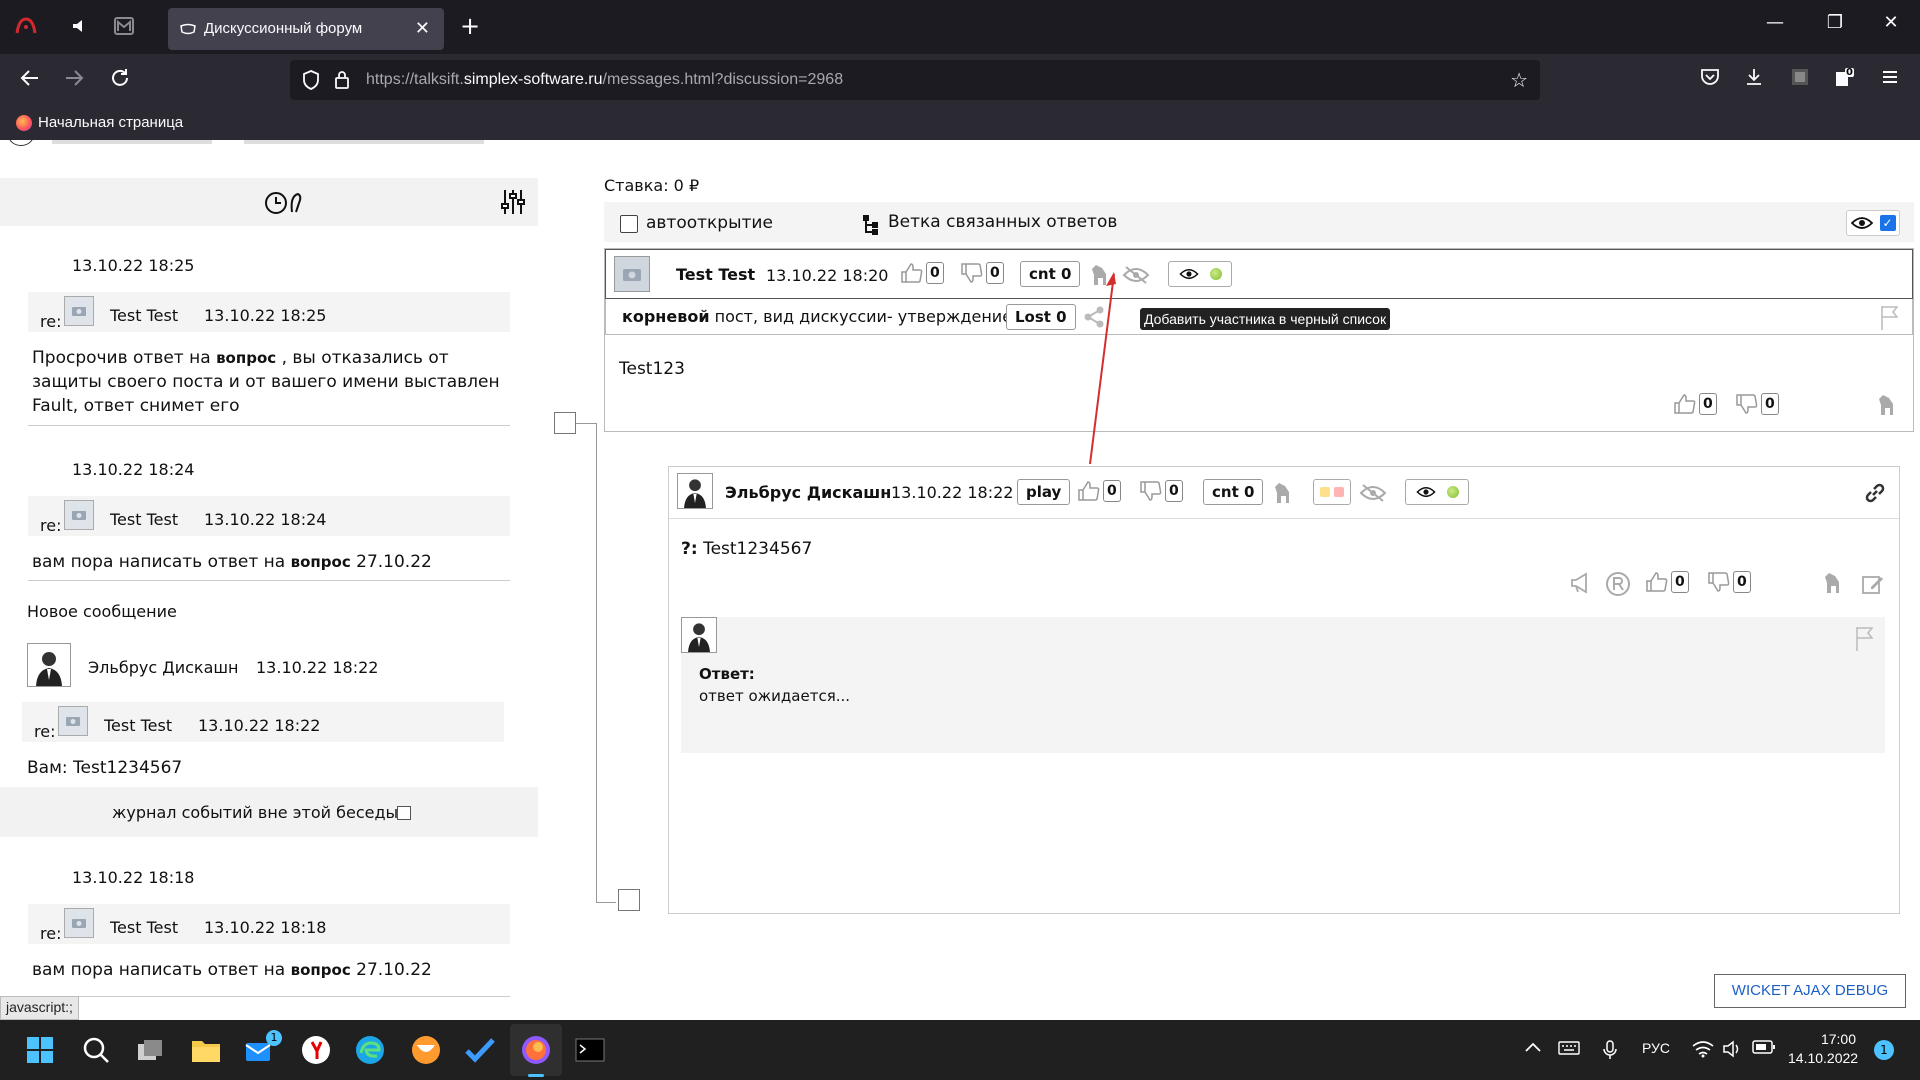 Image resolution: width=1920 pixels, height=1080 pixels. Describe the element at coordinates (513, 205) in the screenshot. I see `filter-sliders-icon` at that location.